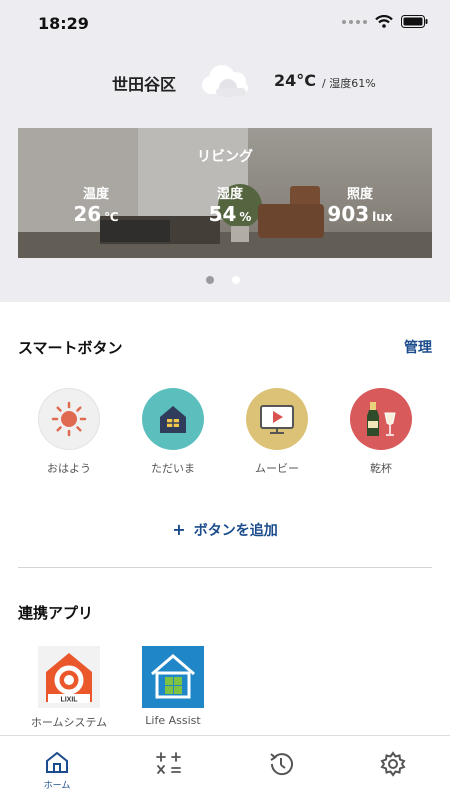 The height and width of the screenshot is (801, 450). Describe the element at coordinates (179, 529) in the screenshot. I see `plus-icon: +` at that location.